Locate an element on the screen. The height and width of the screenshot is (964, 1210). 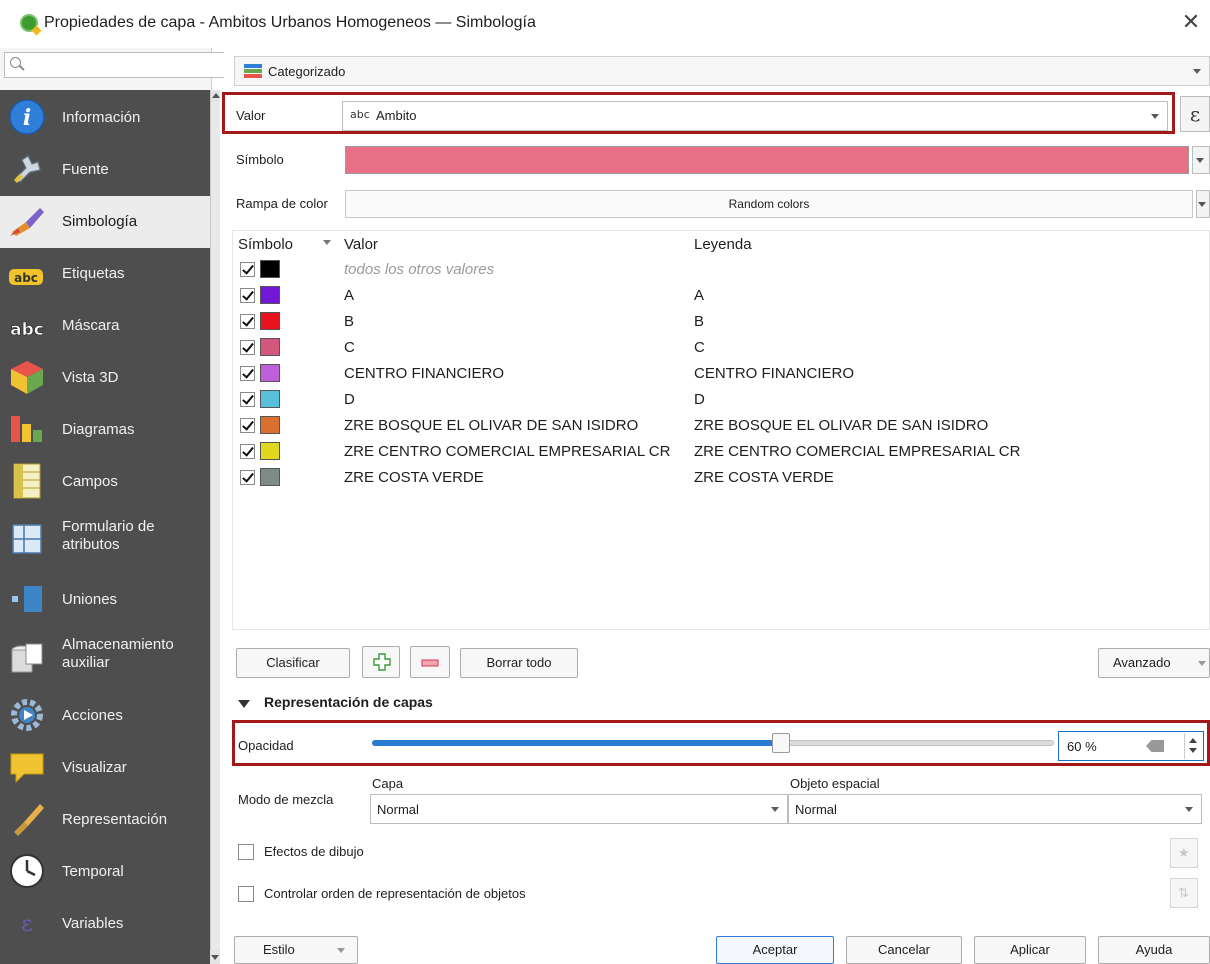
symbol-dropdown-button is located at coordinates (1201, 160).